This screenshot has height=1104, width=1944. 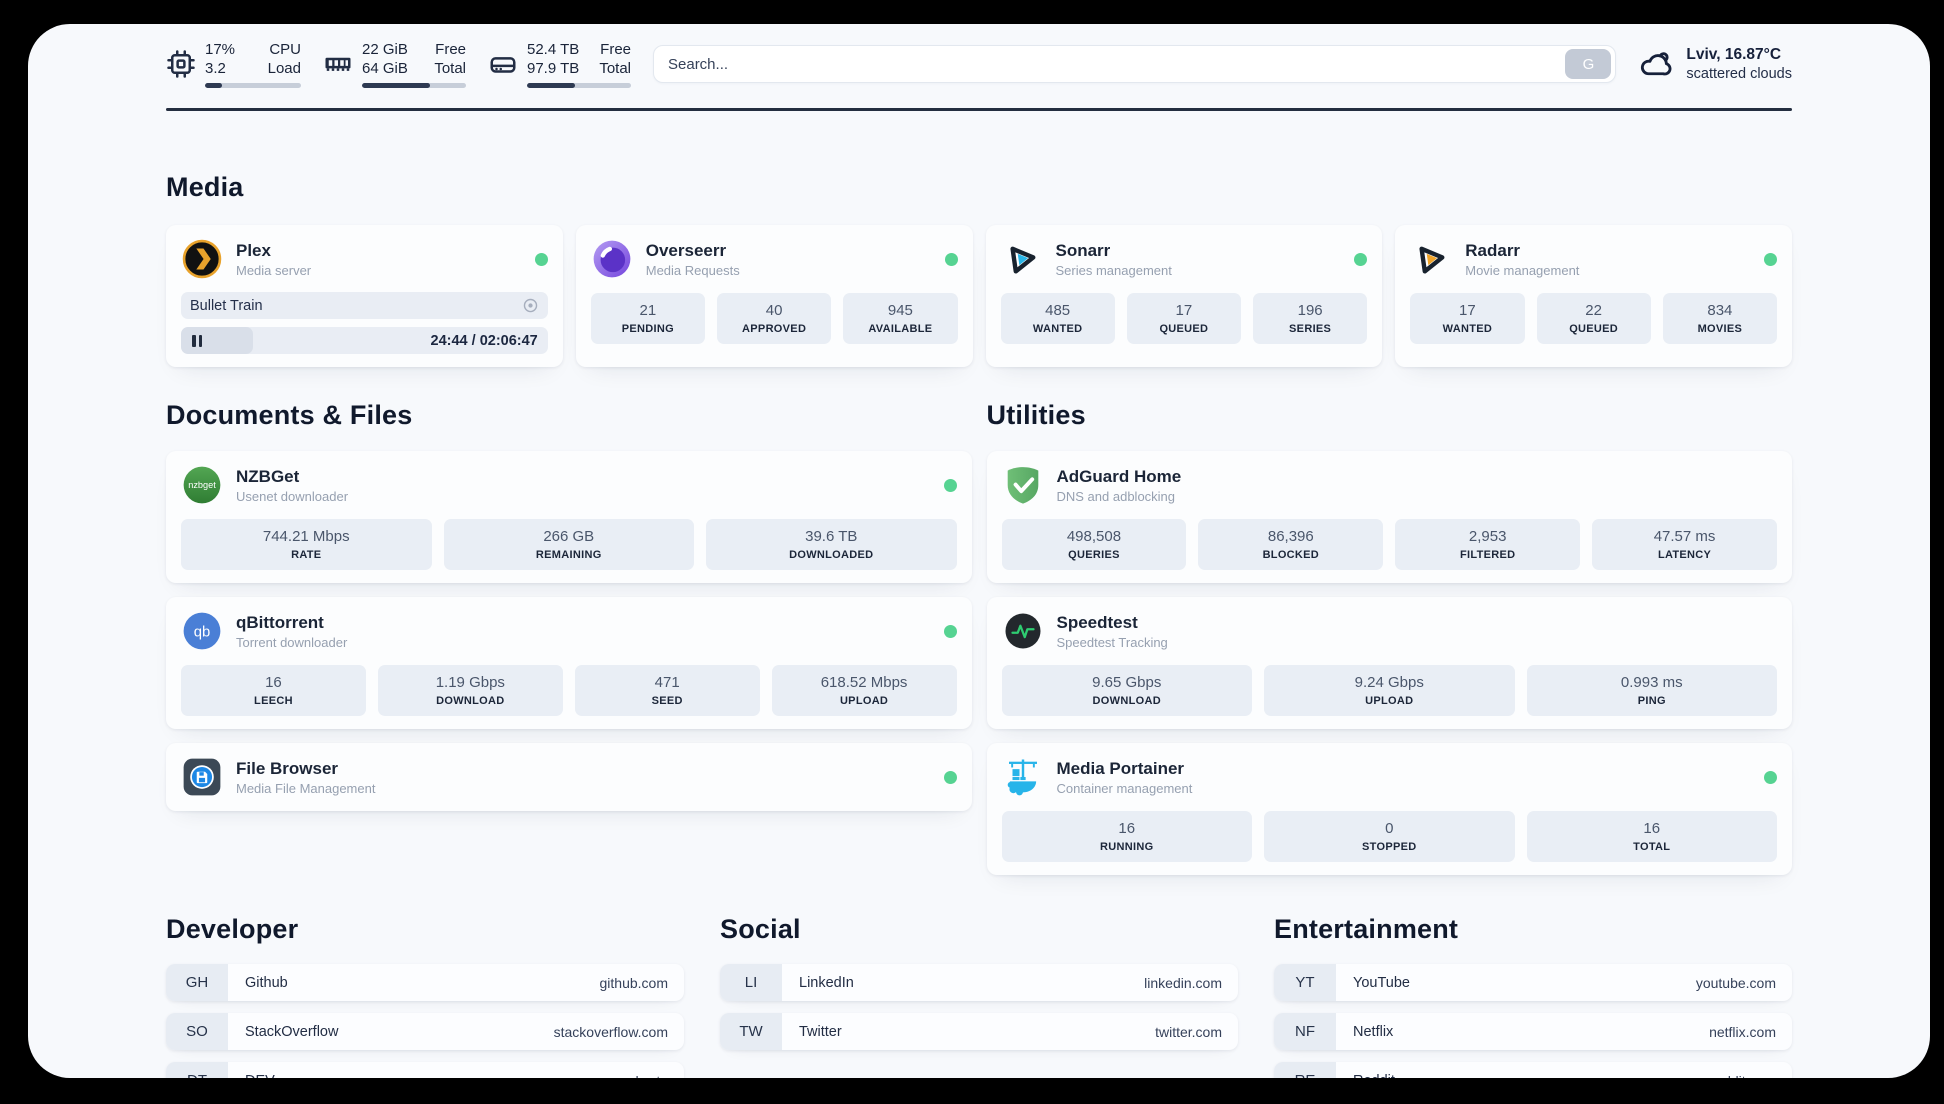 I want to click on stat-tile: 86,396 BLOCKED, so click(x=1291, y=544).